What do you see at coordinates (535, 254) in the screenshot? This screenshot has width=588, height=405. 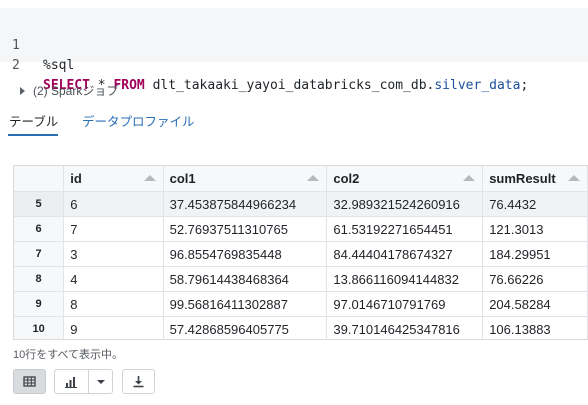 I see `table-cell: 184.29951` at bounding box center [535, 254].